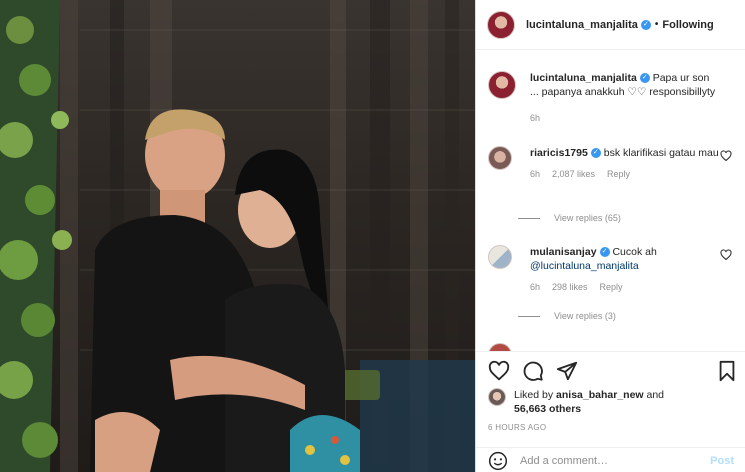 Image resolution: width=745 pixels, height=472 pixels. I want to click on following-button: Following, so click(687, 25).